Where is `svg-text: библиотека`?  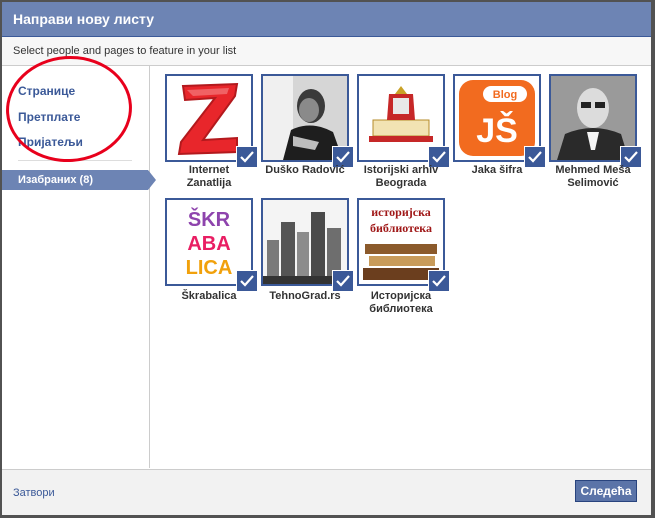
svg-text: библиотека is located at coordinates (401, 228).